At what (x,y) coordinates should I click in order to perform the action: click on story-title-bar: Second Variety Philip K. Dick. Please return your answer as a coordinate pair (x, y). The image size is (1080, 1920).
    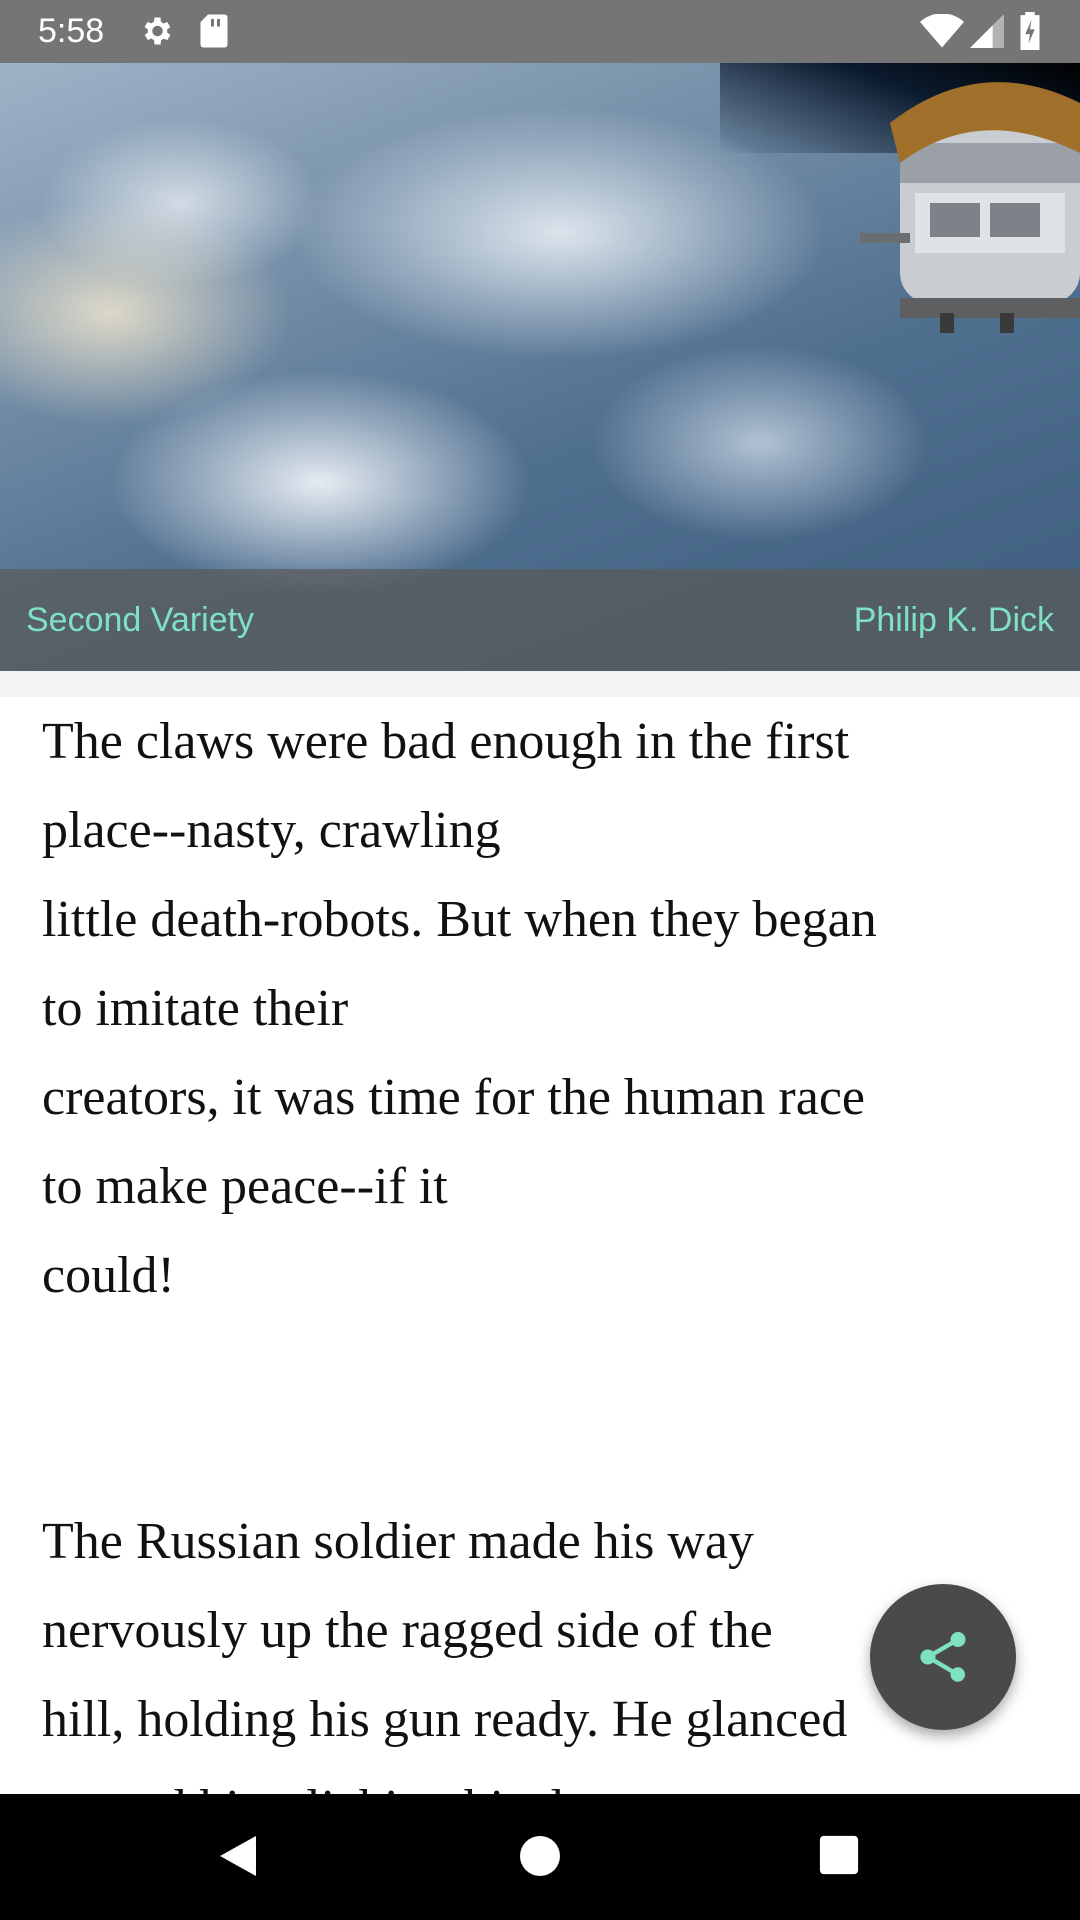
    Looking at the image, I should click on (540, 620).